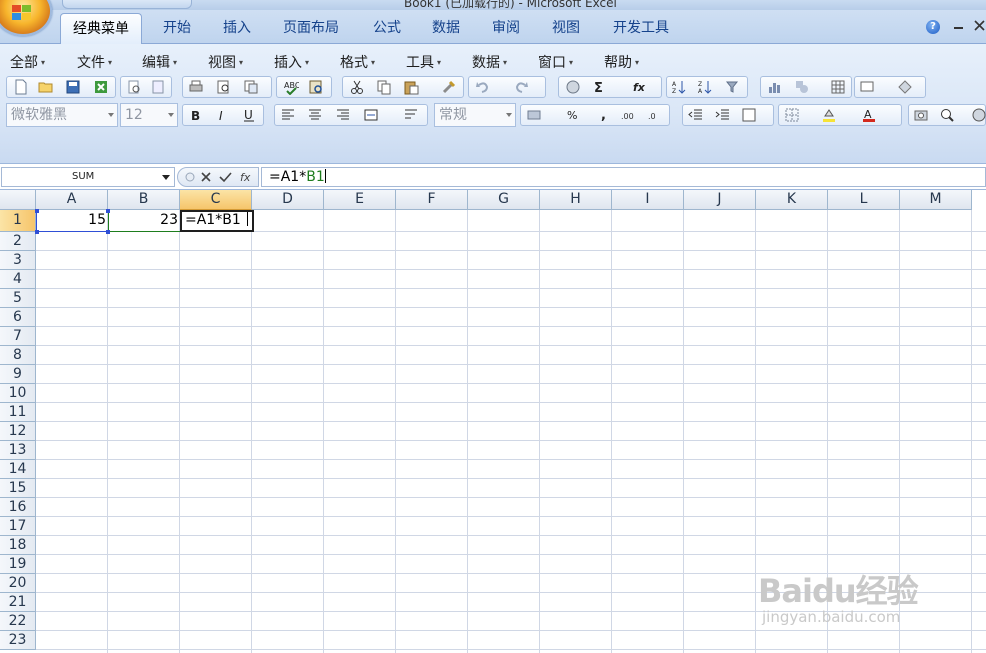 The height and width of the screenshot is (653, 986). What do you see at coordinates (621, 61) in the screenshot?
I see `menu-help: 帮助 ▾` at bounding box center [621, 61].